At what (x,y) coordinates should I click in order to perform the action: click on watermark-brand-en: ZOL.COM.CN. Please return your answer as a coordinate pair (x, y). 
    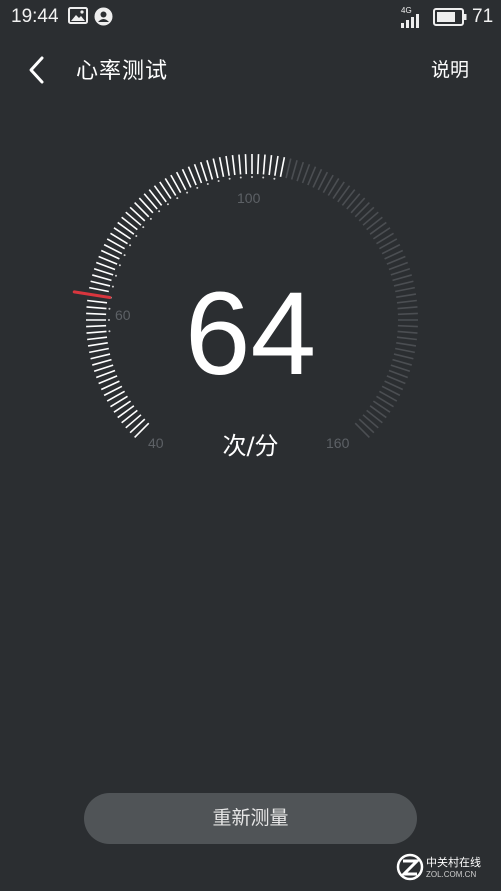
    Looking at the image, I should click on (451, 874).